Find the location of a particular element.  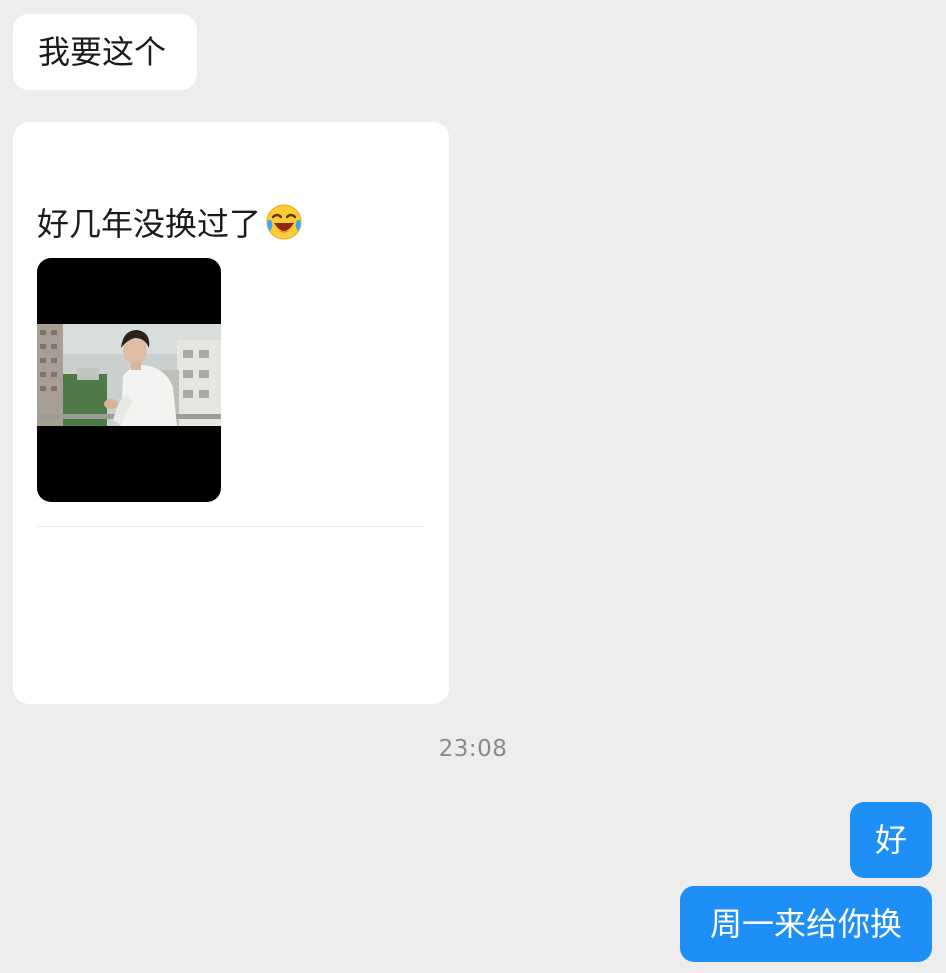

card-divider is located at coordinates (231, 526).